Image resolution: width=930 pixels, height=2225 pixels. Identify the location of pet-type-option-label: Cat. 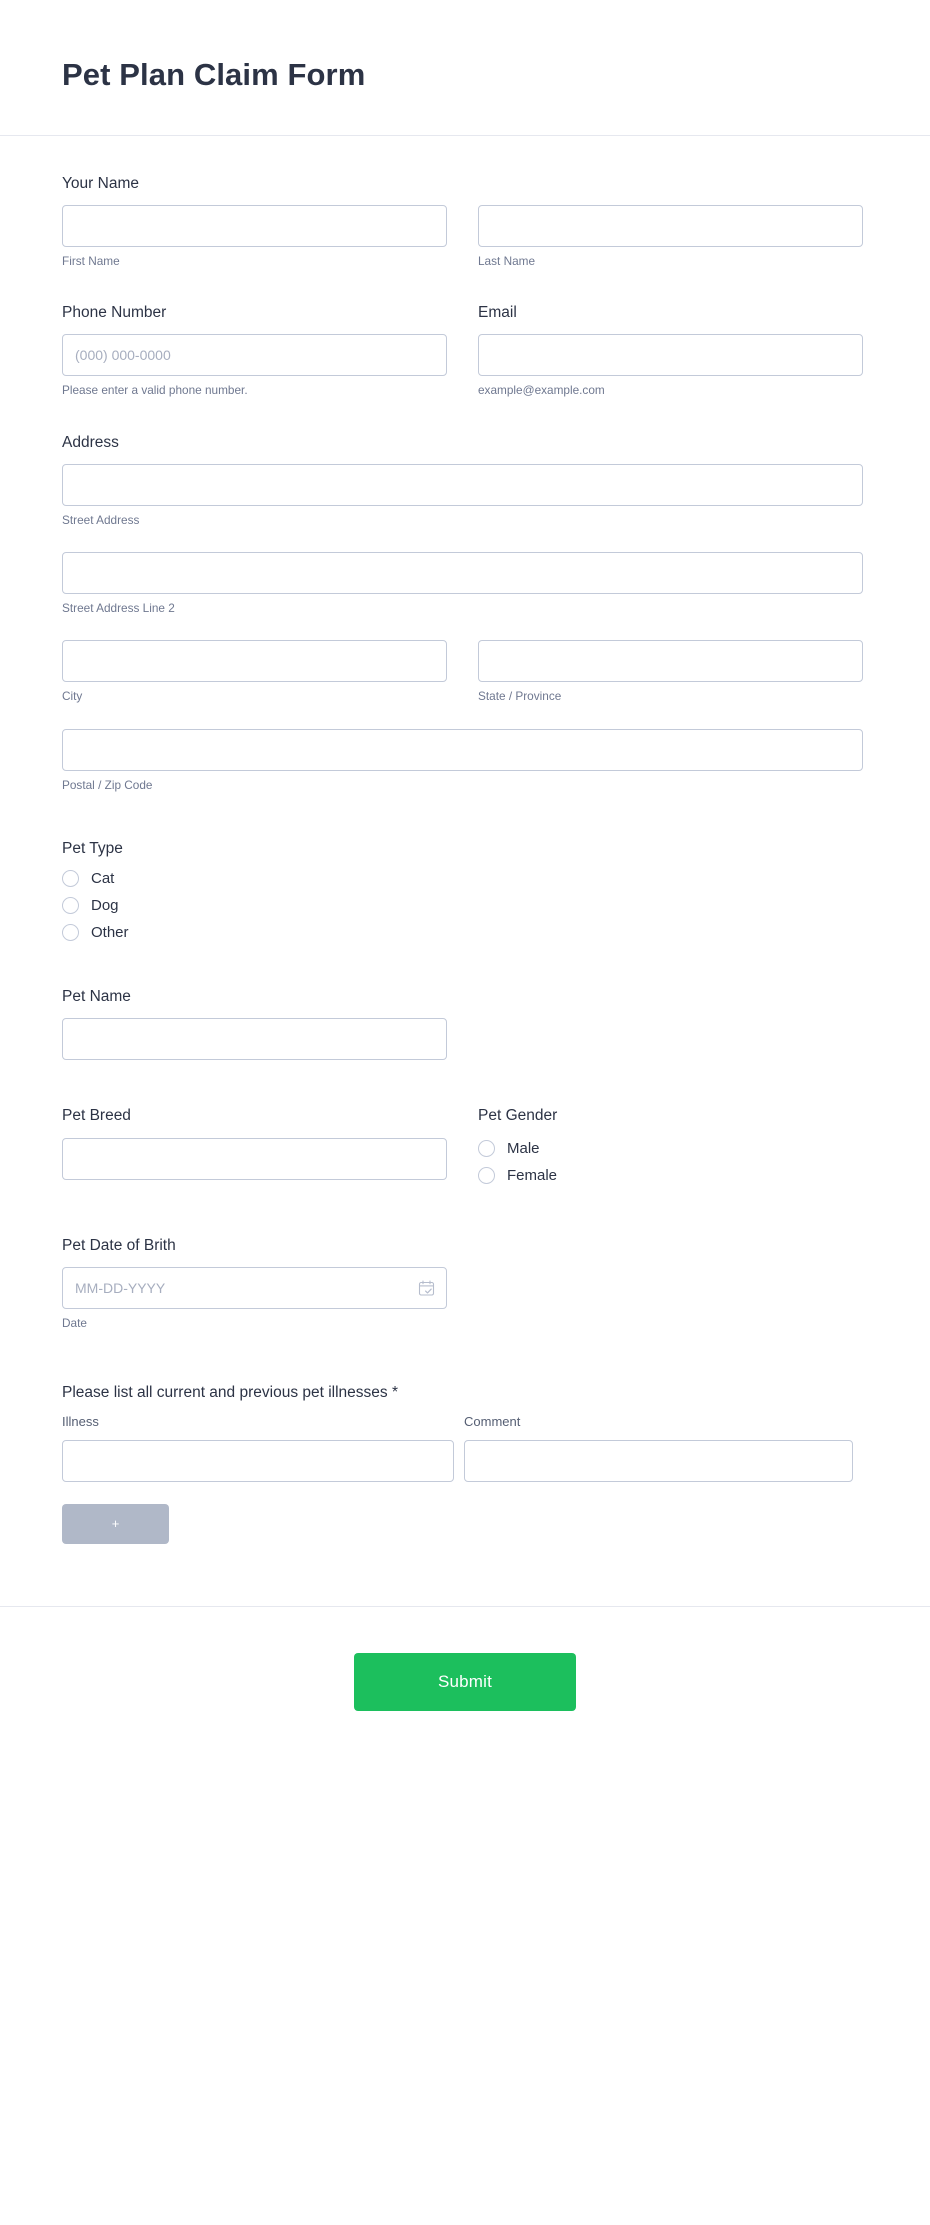
(103, 879).